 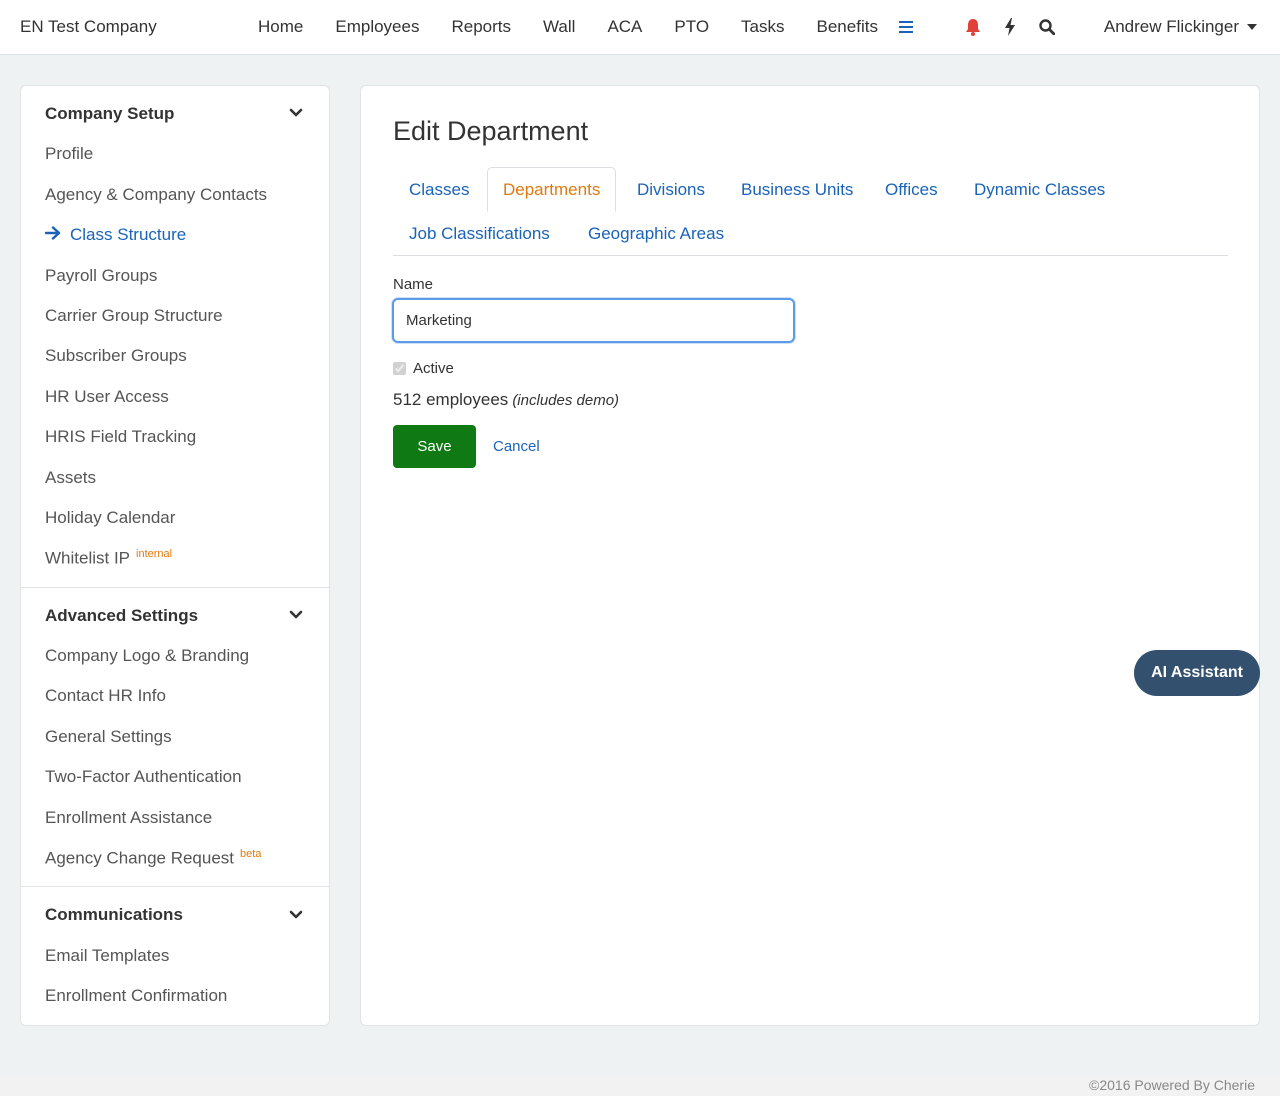 I want to click on user-name: Andrew Flickinger, so click(x=1171, y=26).